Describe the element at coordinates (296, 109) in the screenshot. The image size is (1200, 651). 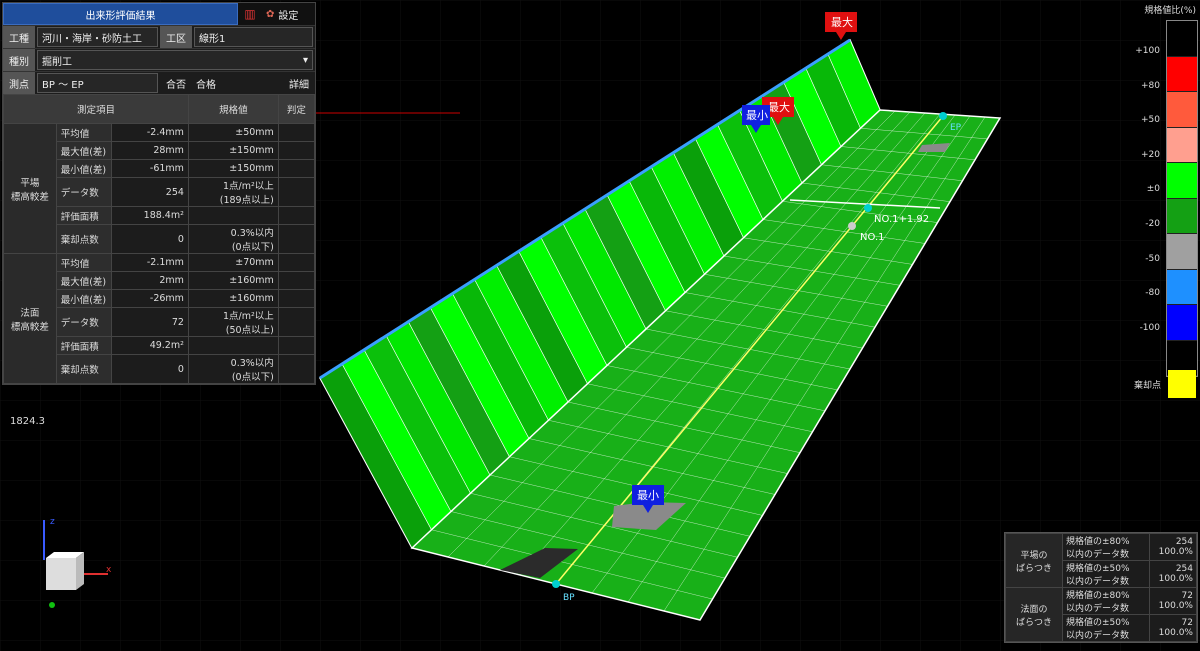
I see `head-judge: 判定` at that location.